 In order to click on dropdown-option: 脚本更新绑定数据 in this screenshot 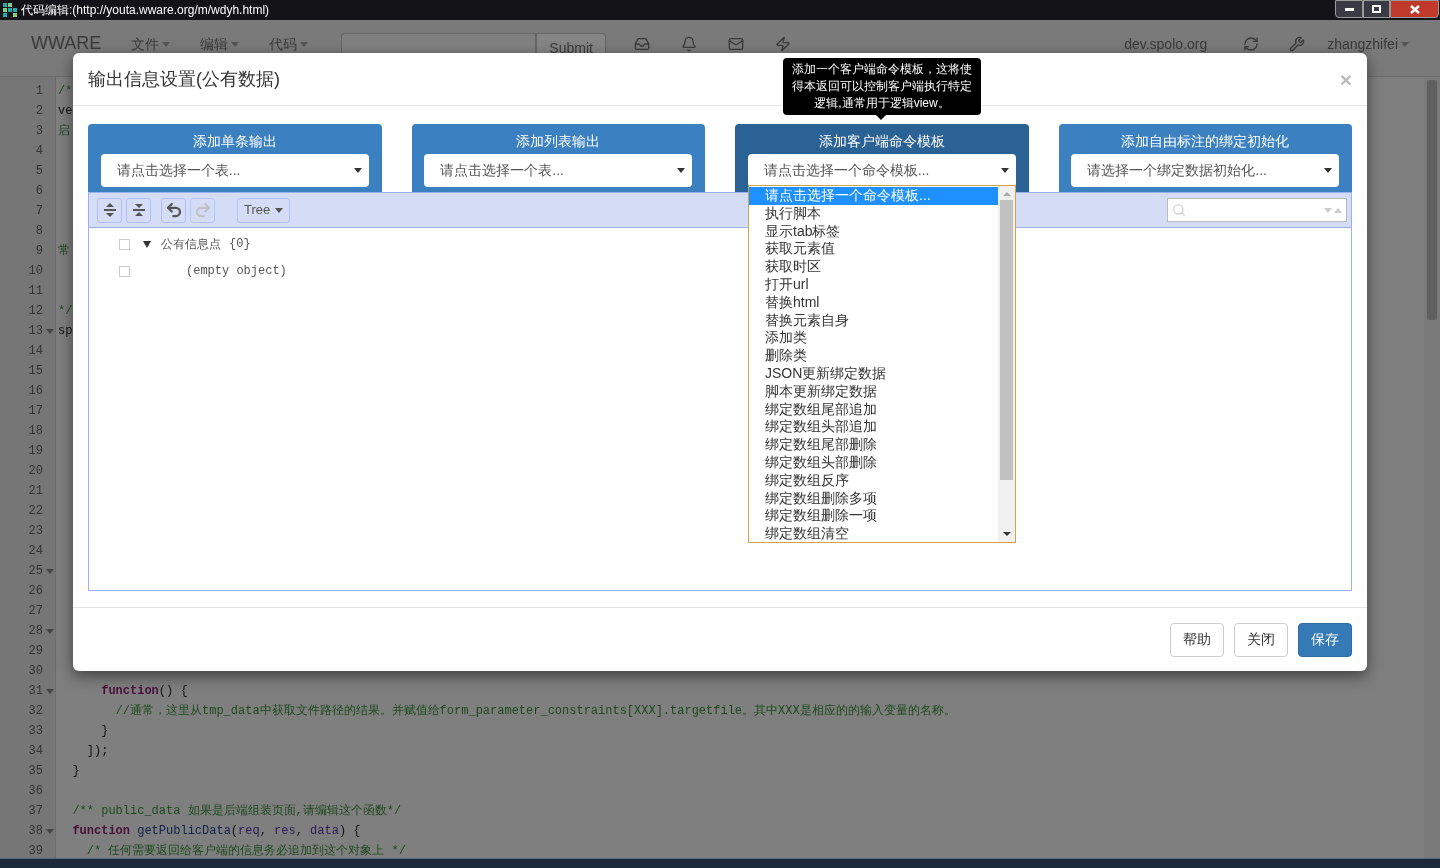, I will do `click(873, 391)`.